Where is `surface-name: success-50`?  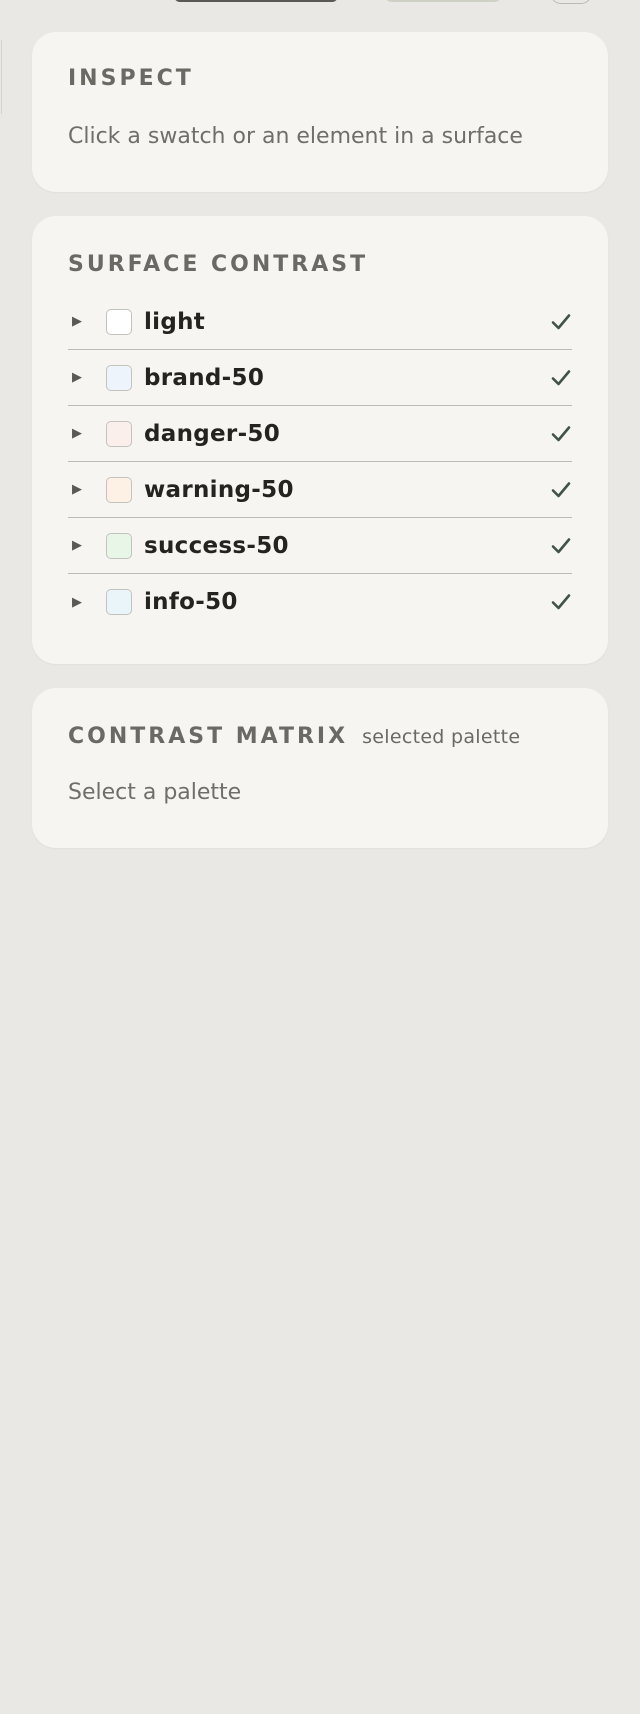 surface-name: success-50 is located at coordinates (216, 545).